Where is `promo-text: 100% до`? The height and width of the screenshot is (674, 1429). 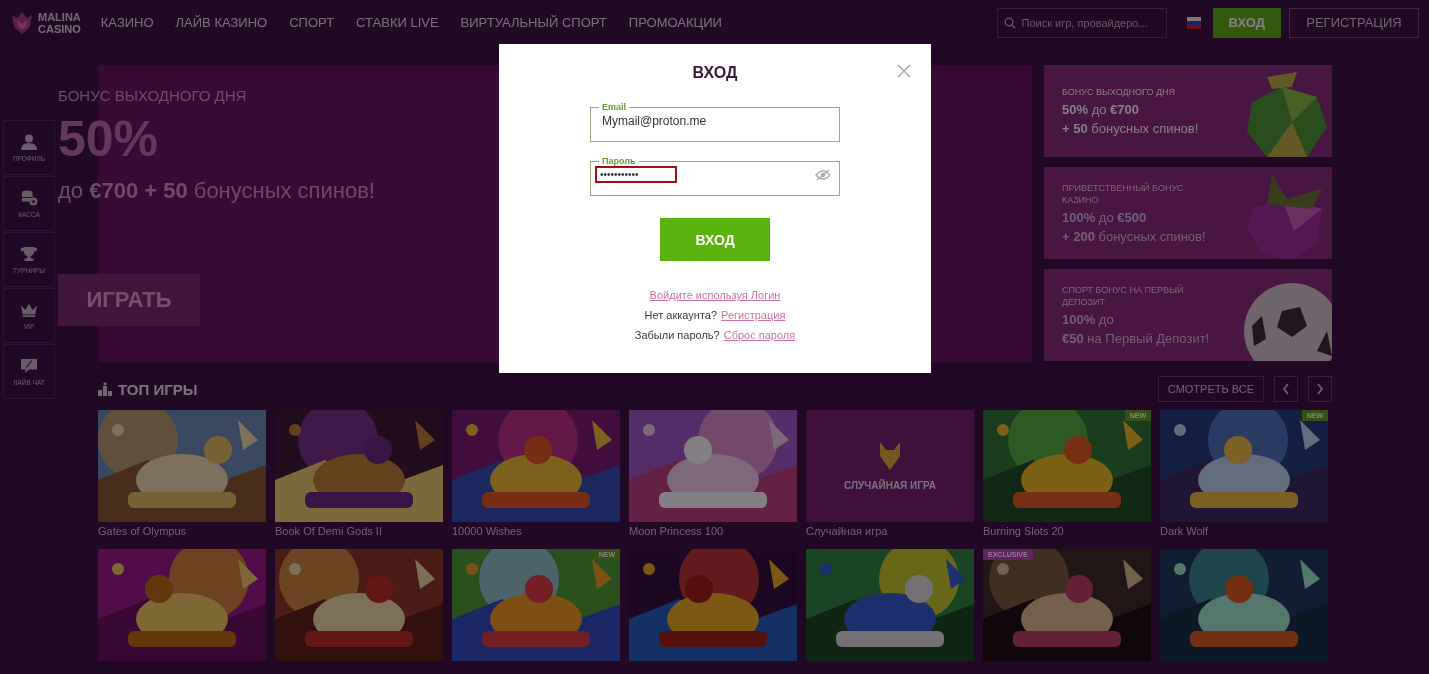
promo-text: 100% до is located at coordinates (1088, 319).